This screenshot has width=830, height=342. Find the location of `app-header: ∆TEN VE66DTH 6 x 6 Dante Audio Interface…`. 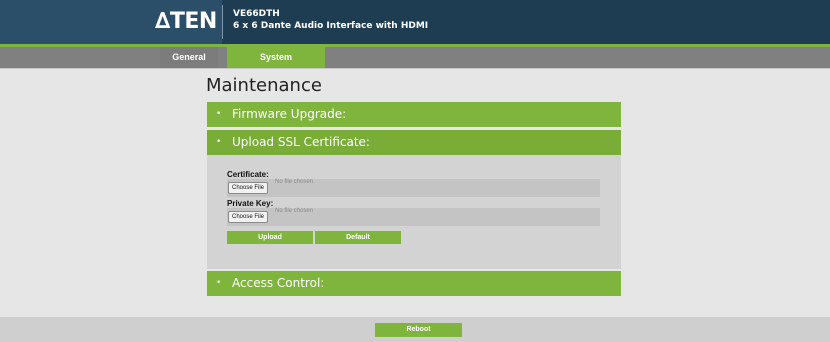

app-header: ∆TEN VE66DTH 6 x 6 Dante Audio Interface… is located at coordinates (415, 22).